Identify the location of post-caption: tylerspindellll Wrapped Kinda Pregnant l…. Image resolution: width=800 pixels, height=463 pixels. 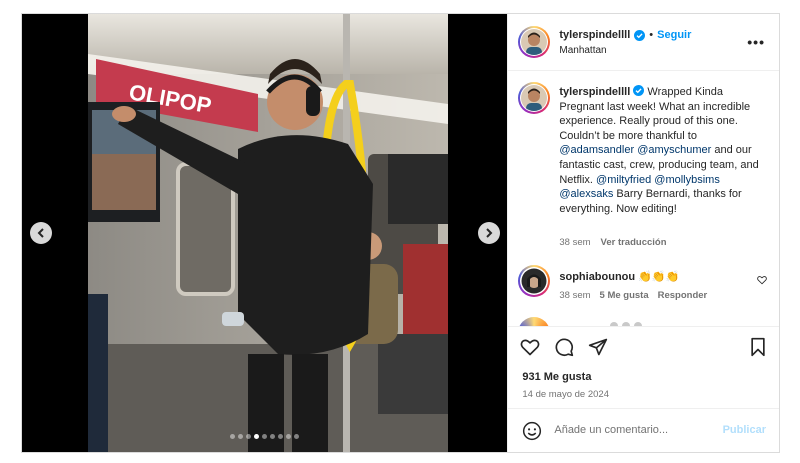
(662, 150).